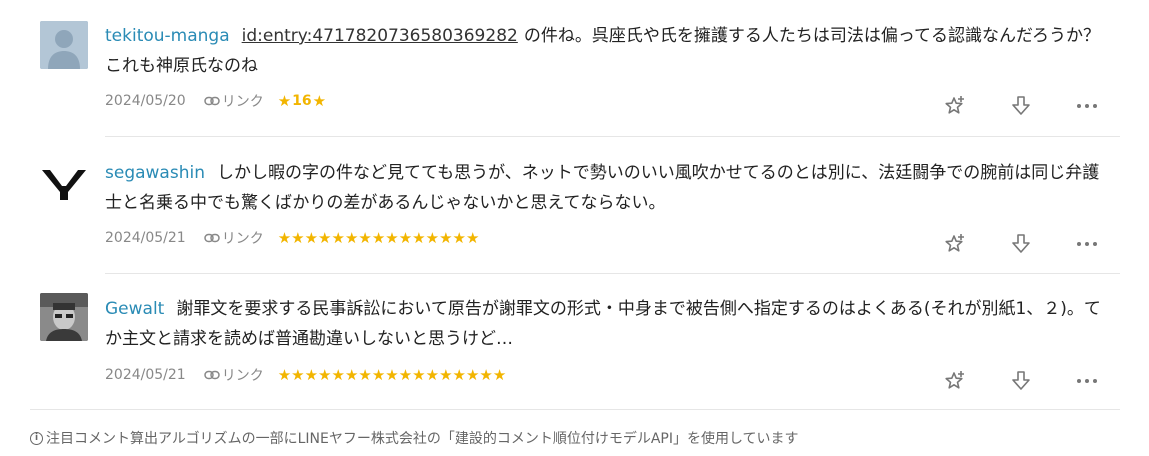 The height and width of the screenshot is (456, 1149). I want to click on comment-meta: 2024/05/20 リンク ★ 16 ★, so click(215, 101).